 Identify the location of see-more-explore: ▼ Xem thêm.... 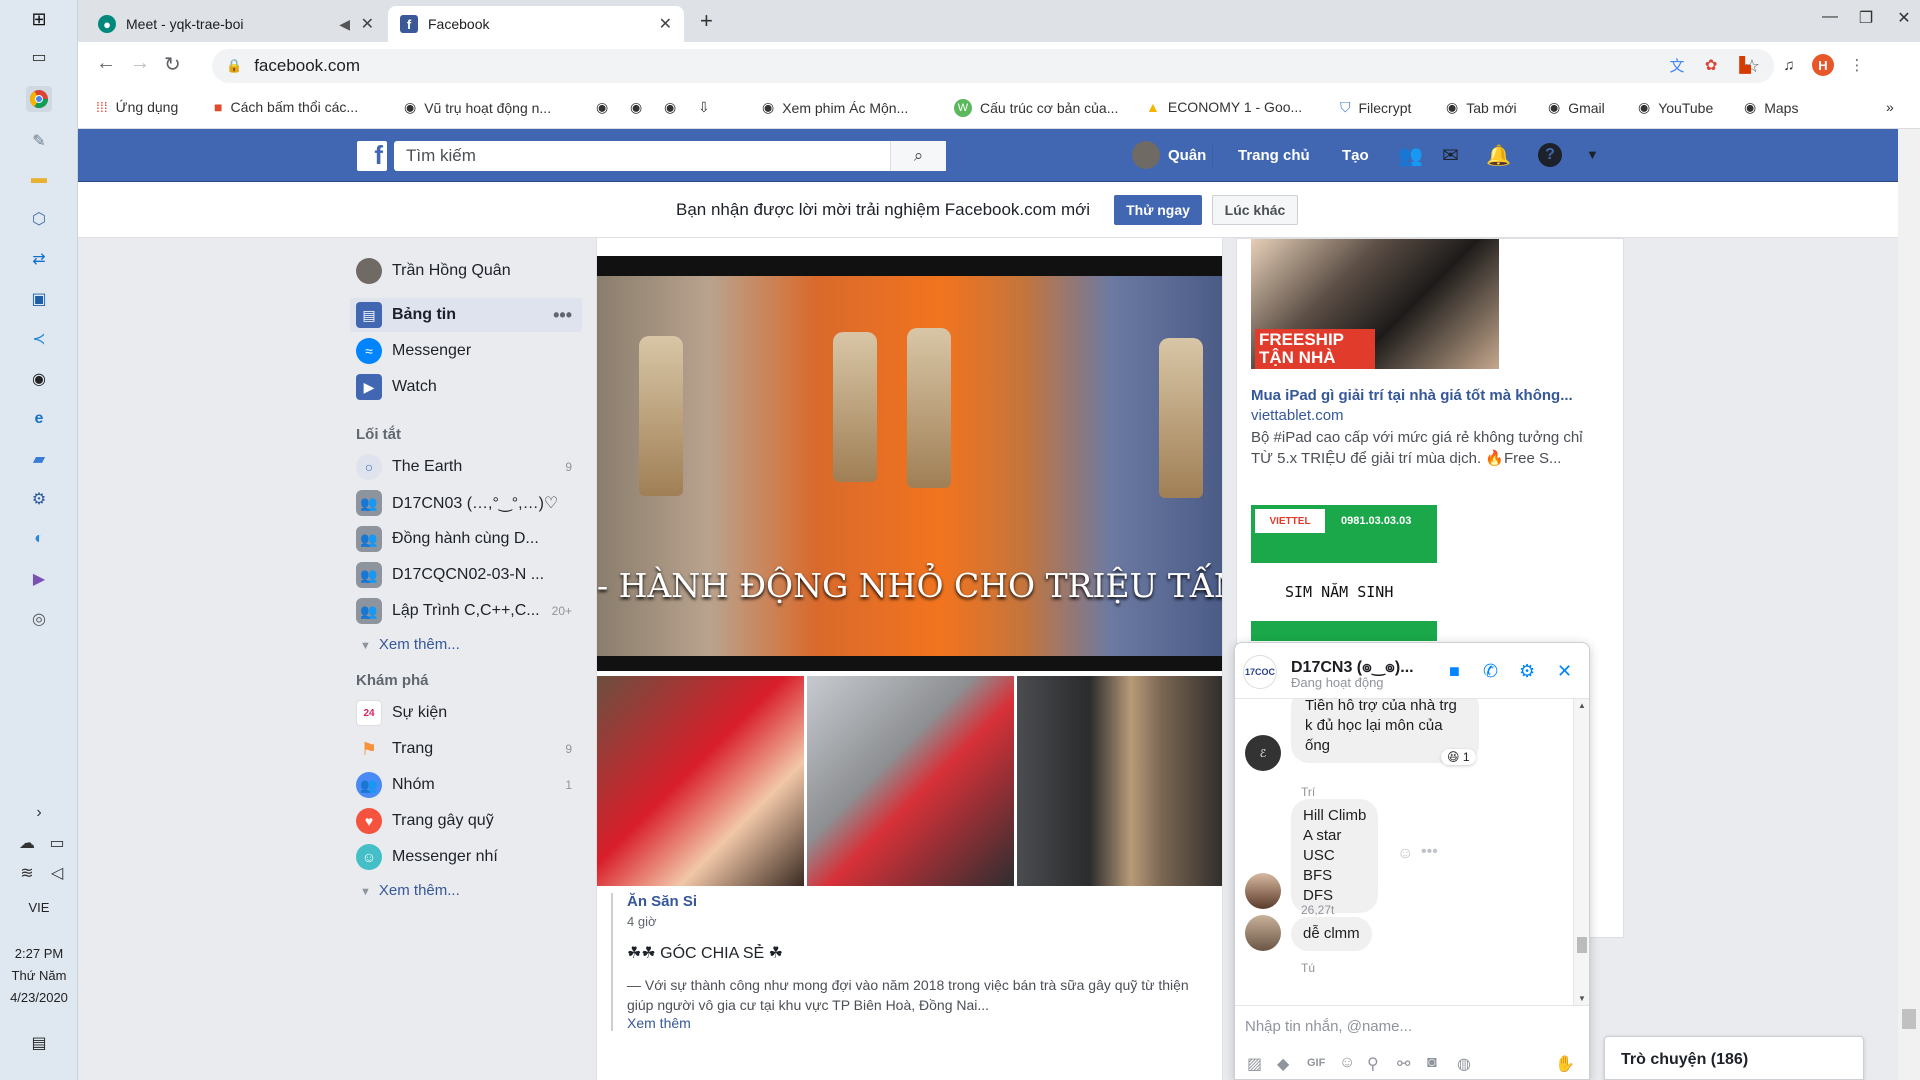
(410, 890).